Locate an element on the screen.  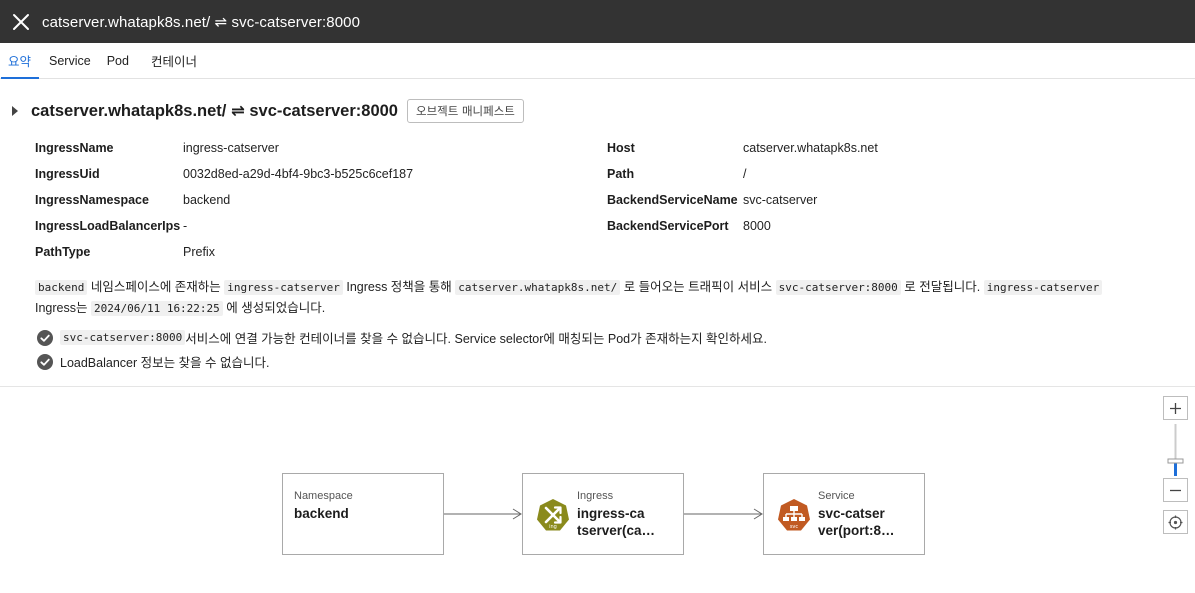
zoom-in-button is located at coordinates (1175, 408).